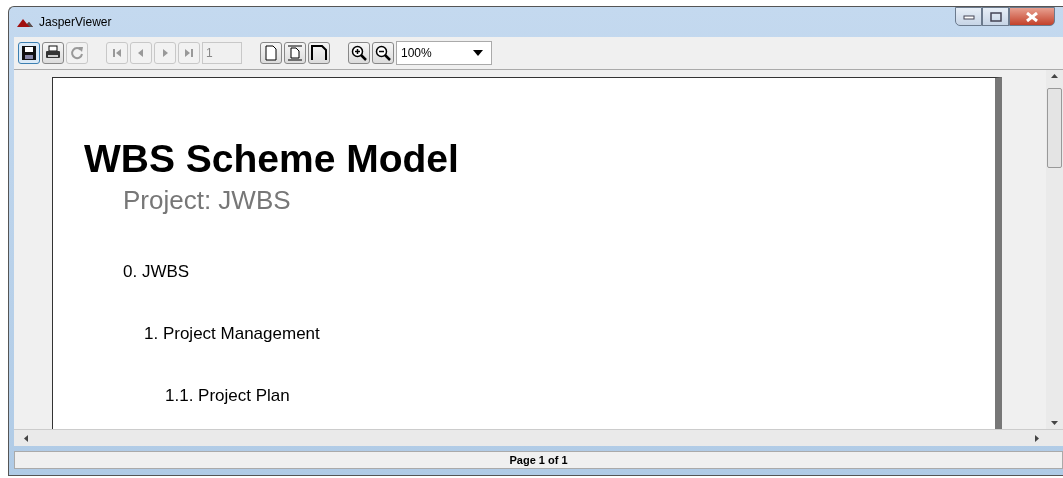 This screenshot has width=1063, height=478. I want to click on scrollbar-thumb, so click(1054, 128).